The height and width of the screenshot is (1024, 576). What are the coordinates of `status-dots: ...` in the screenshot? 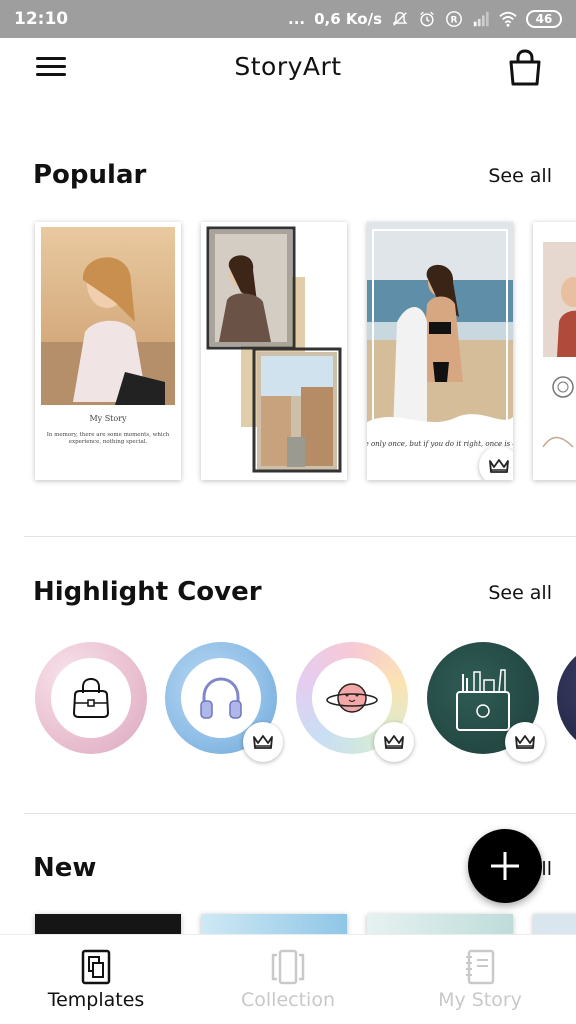 It's located at (297, 19).